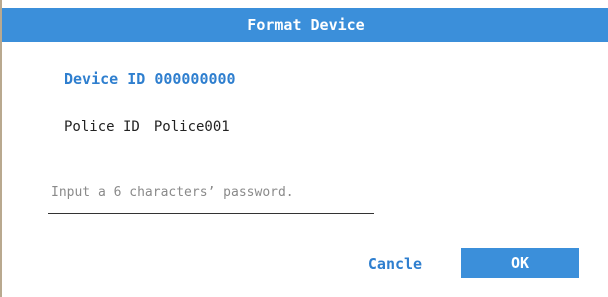 This screenshot has height=297, width=608. I want to click on password-input, so click(211, 193).